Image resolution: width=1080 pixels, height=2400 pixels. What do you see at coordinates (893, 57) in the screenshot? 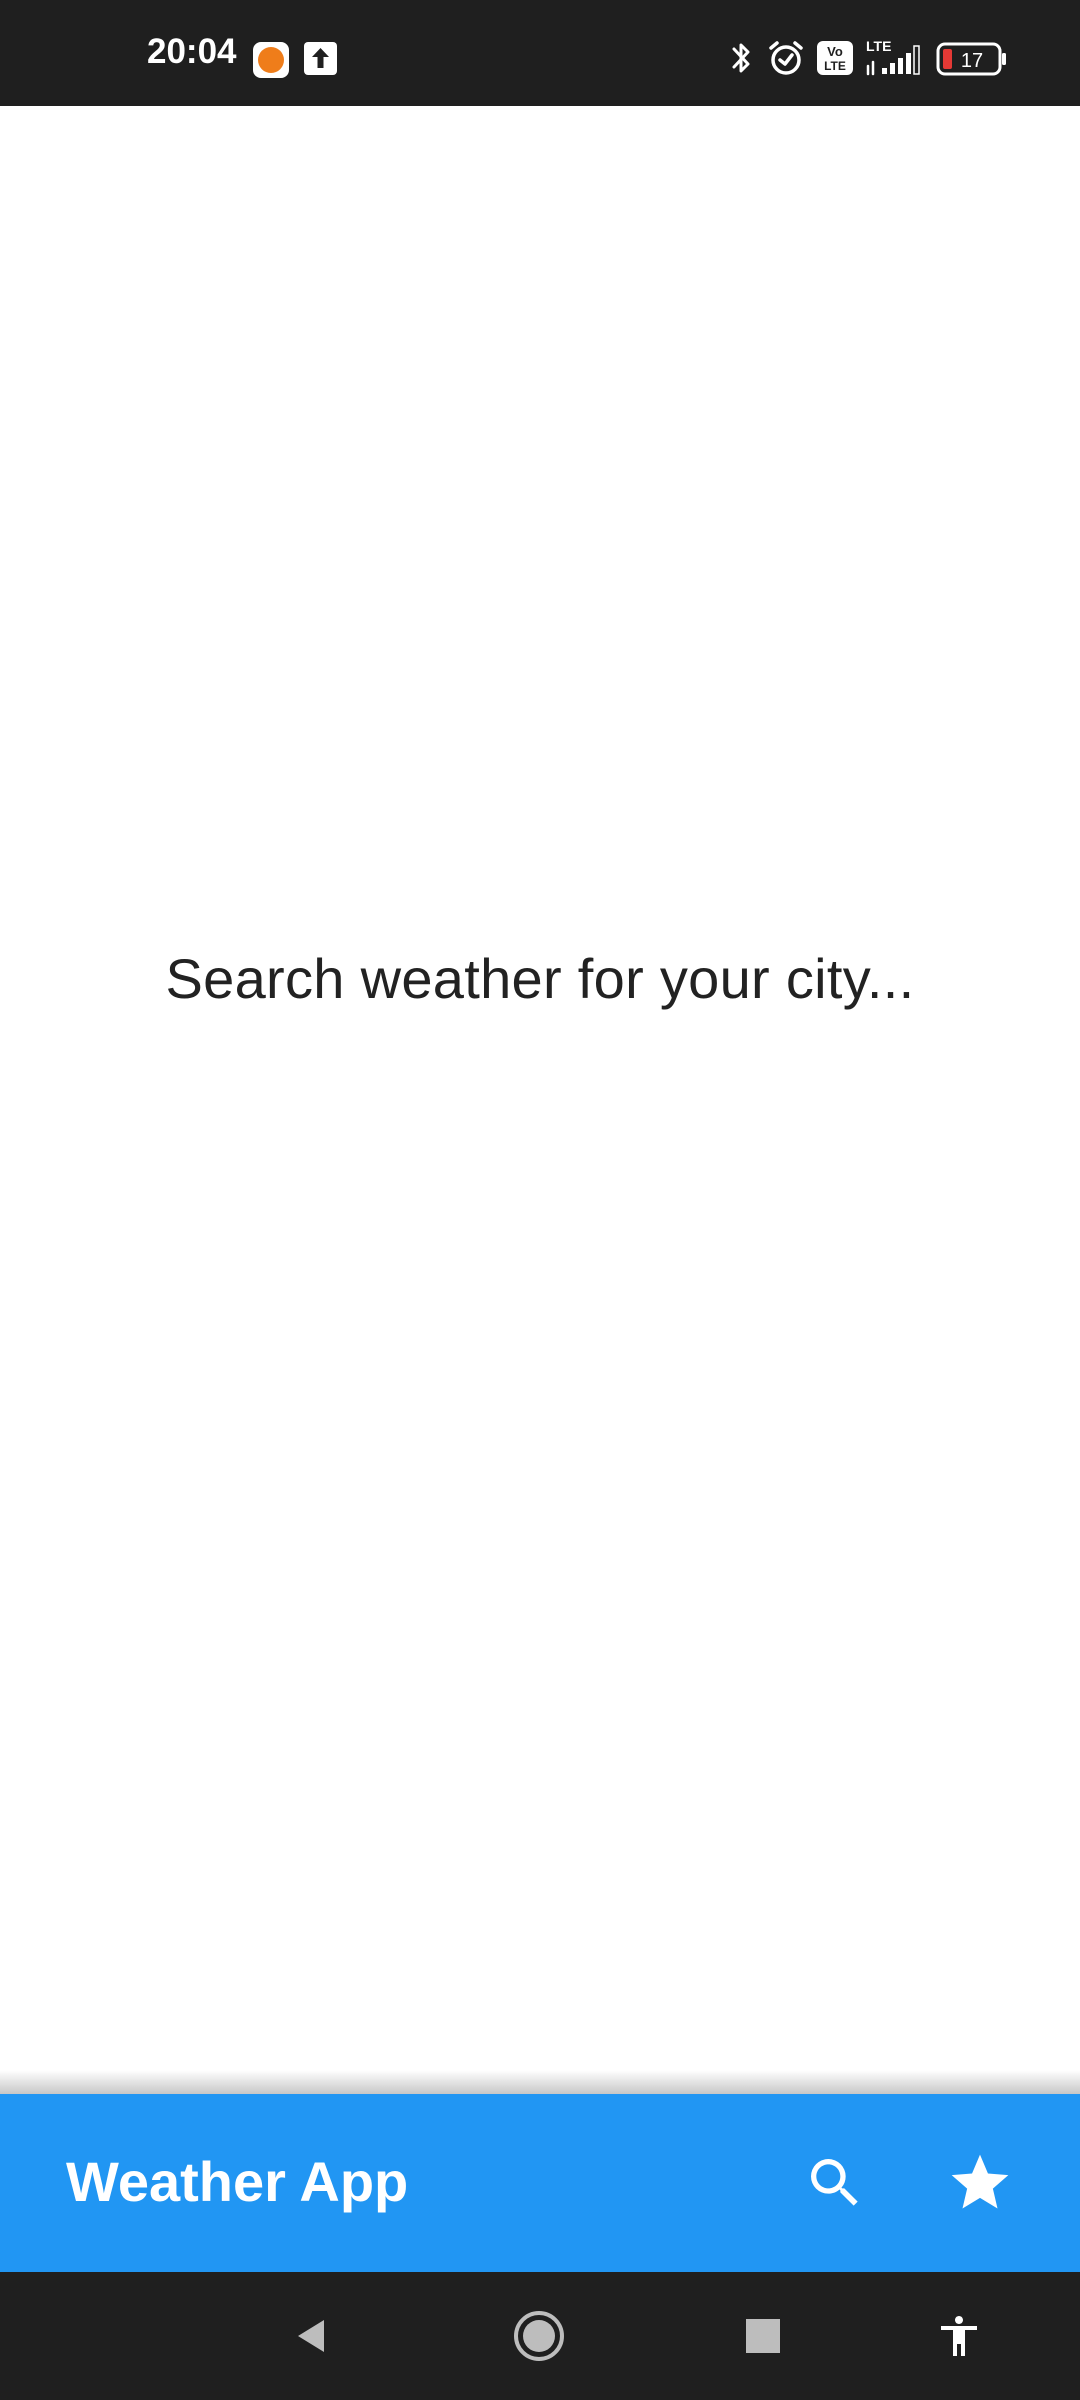
I see `signal-icon: LTE` at bounding box center [893, 57].